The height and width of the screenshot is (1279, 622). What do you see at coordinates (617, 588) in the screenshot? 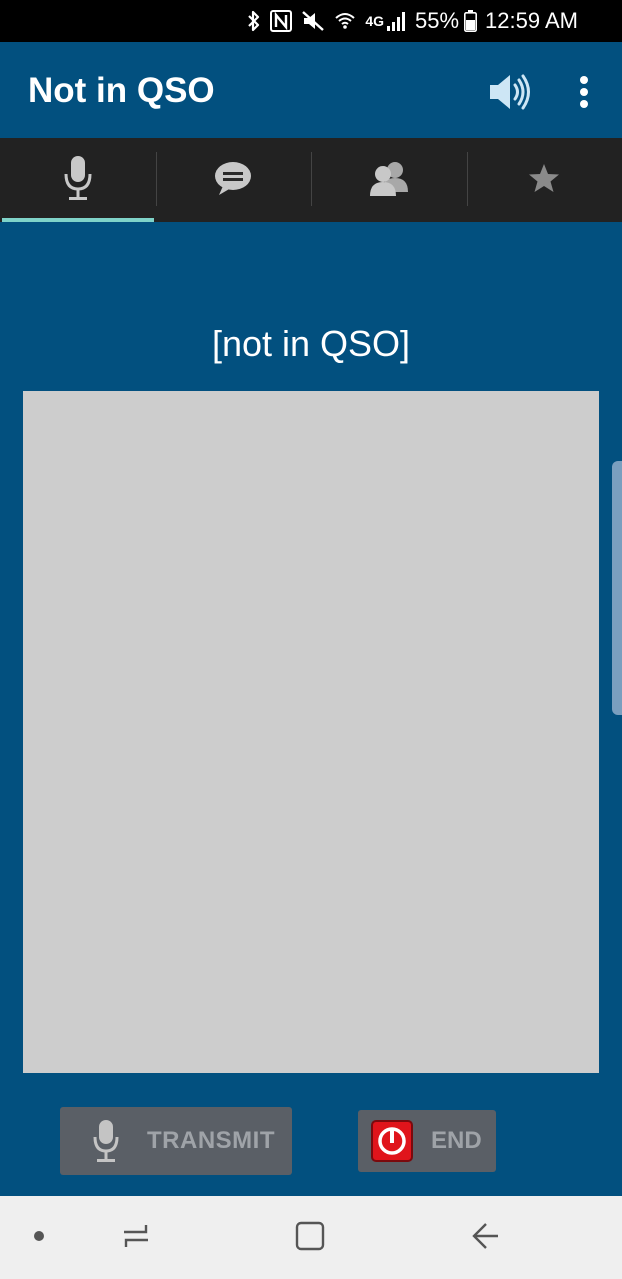
I see `side-drawer-handle` at bounding box center [617, 588].